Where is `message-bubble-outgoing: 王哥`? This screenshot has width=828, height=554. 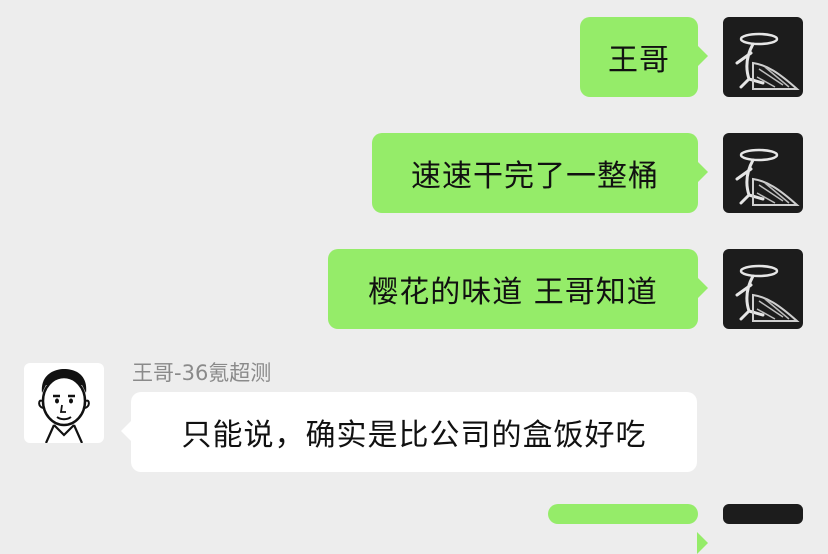 message-bubble-outgoing: 王哥 is located at coordinates (644, 57).